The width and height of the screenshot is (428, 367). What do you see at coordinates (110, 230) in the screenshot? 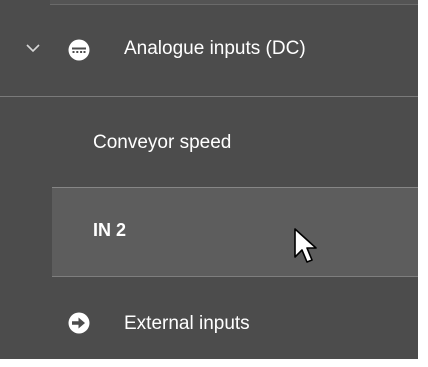
I see `tree-item-label: IN 2` at bounding box center [110, 230].